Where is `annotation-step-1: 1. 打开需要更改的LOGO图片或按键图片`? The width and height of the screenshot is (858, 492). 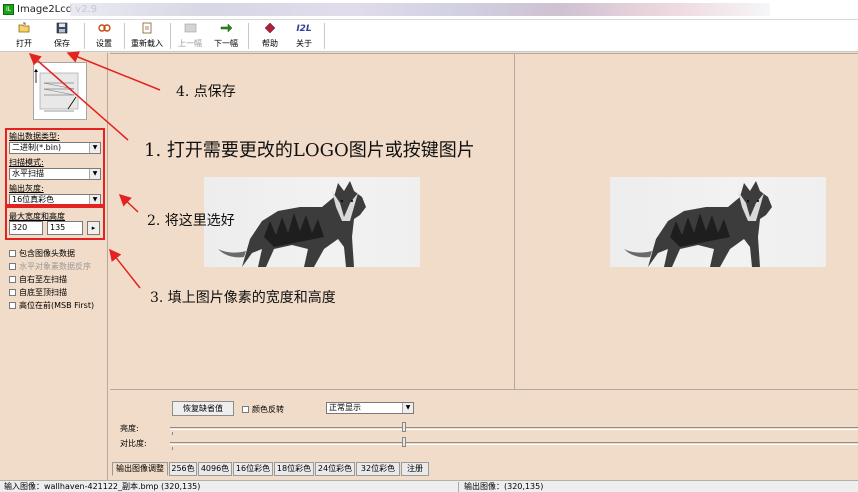
annotation-step-1: 1. 打开需要更改的LOGO图片或按键图片 is located at coordinates (309, 150).